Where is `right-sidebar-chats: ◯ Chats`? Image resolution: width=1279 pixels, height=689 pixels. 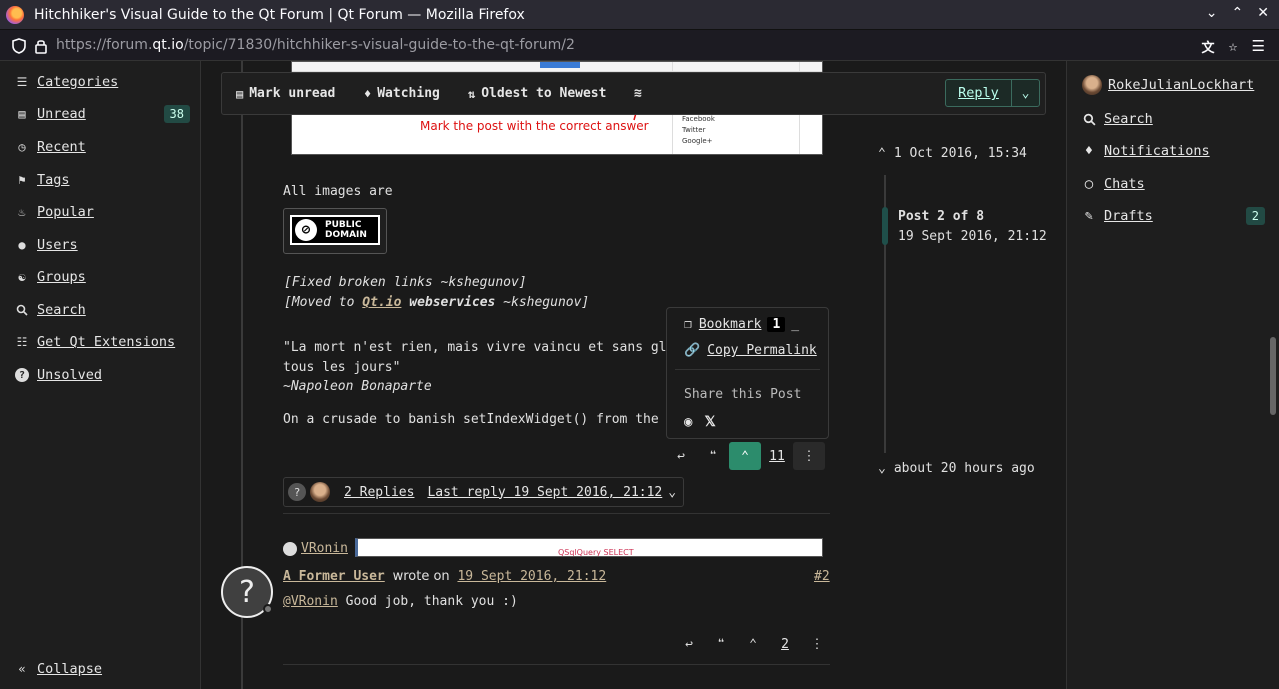 right-sidebar-chats: ◯ Chats is located at coordinates (1113, 184).